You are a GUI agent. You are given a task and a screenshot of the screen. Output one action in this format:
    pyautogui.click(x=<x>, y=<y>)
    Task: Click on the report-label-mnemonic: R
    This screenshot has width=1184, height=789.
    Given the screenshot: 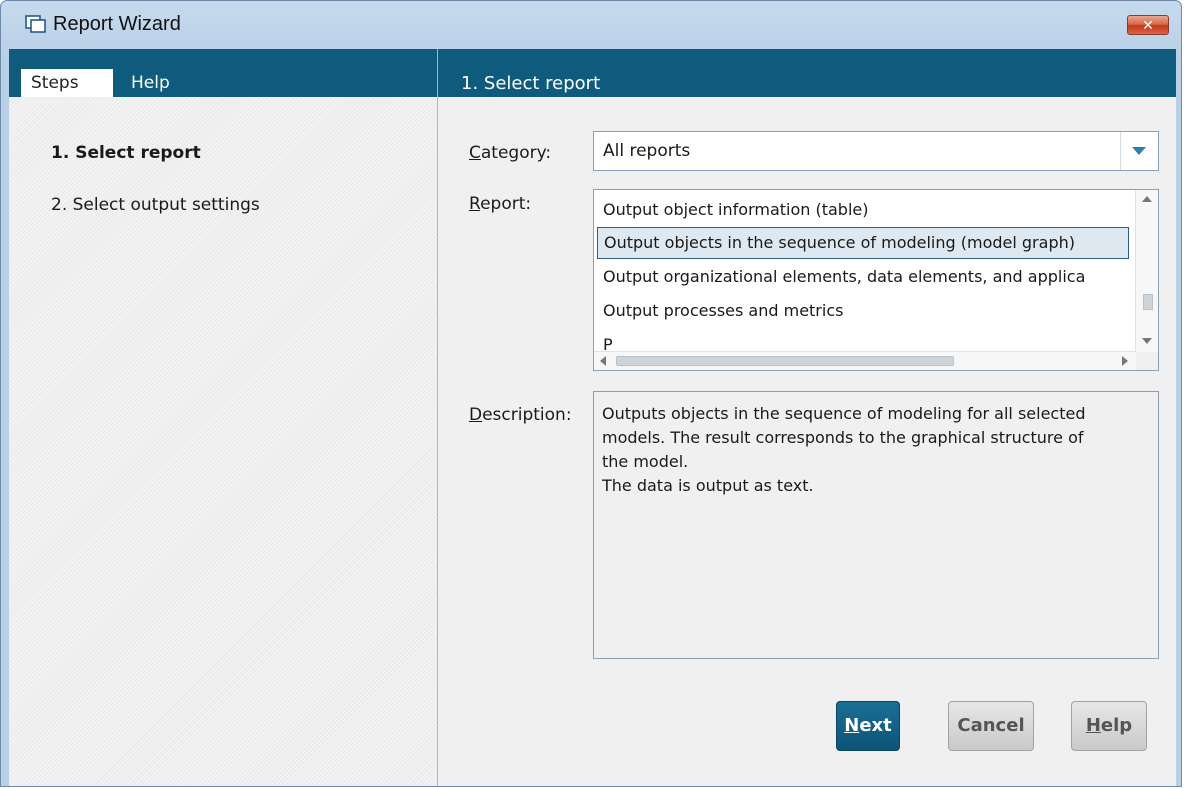 What is the action you would take?
    pyautogui.click(x=475, y=204)
    